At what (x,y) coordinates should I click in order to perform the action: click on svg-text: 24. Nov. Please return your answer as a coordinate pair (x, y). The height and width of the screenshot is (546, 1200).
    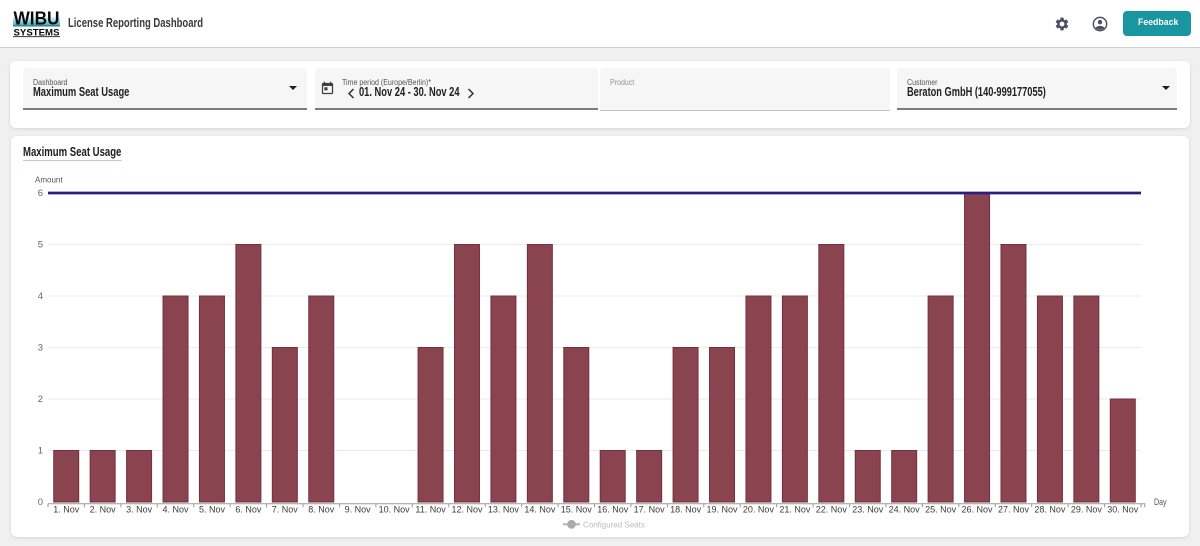
    Looking at the image, I should click on (905, 510).